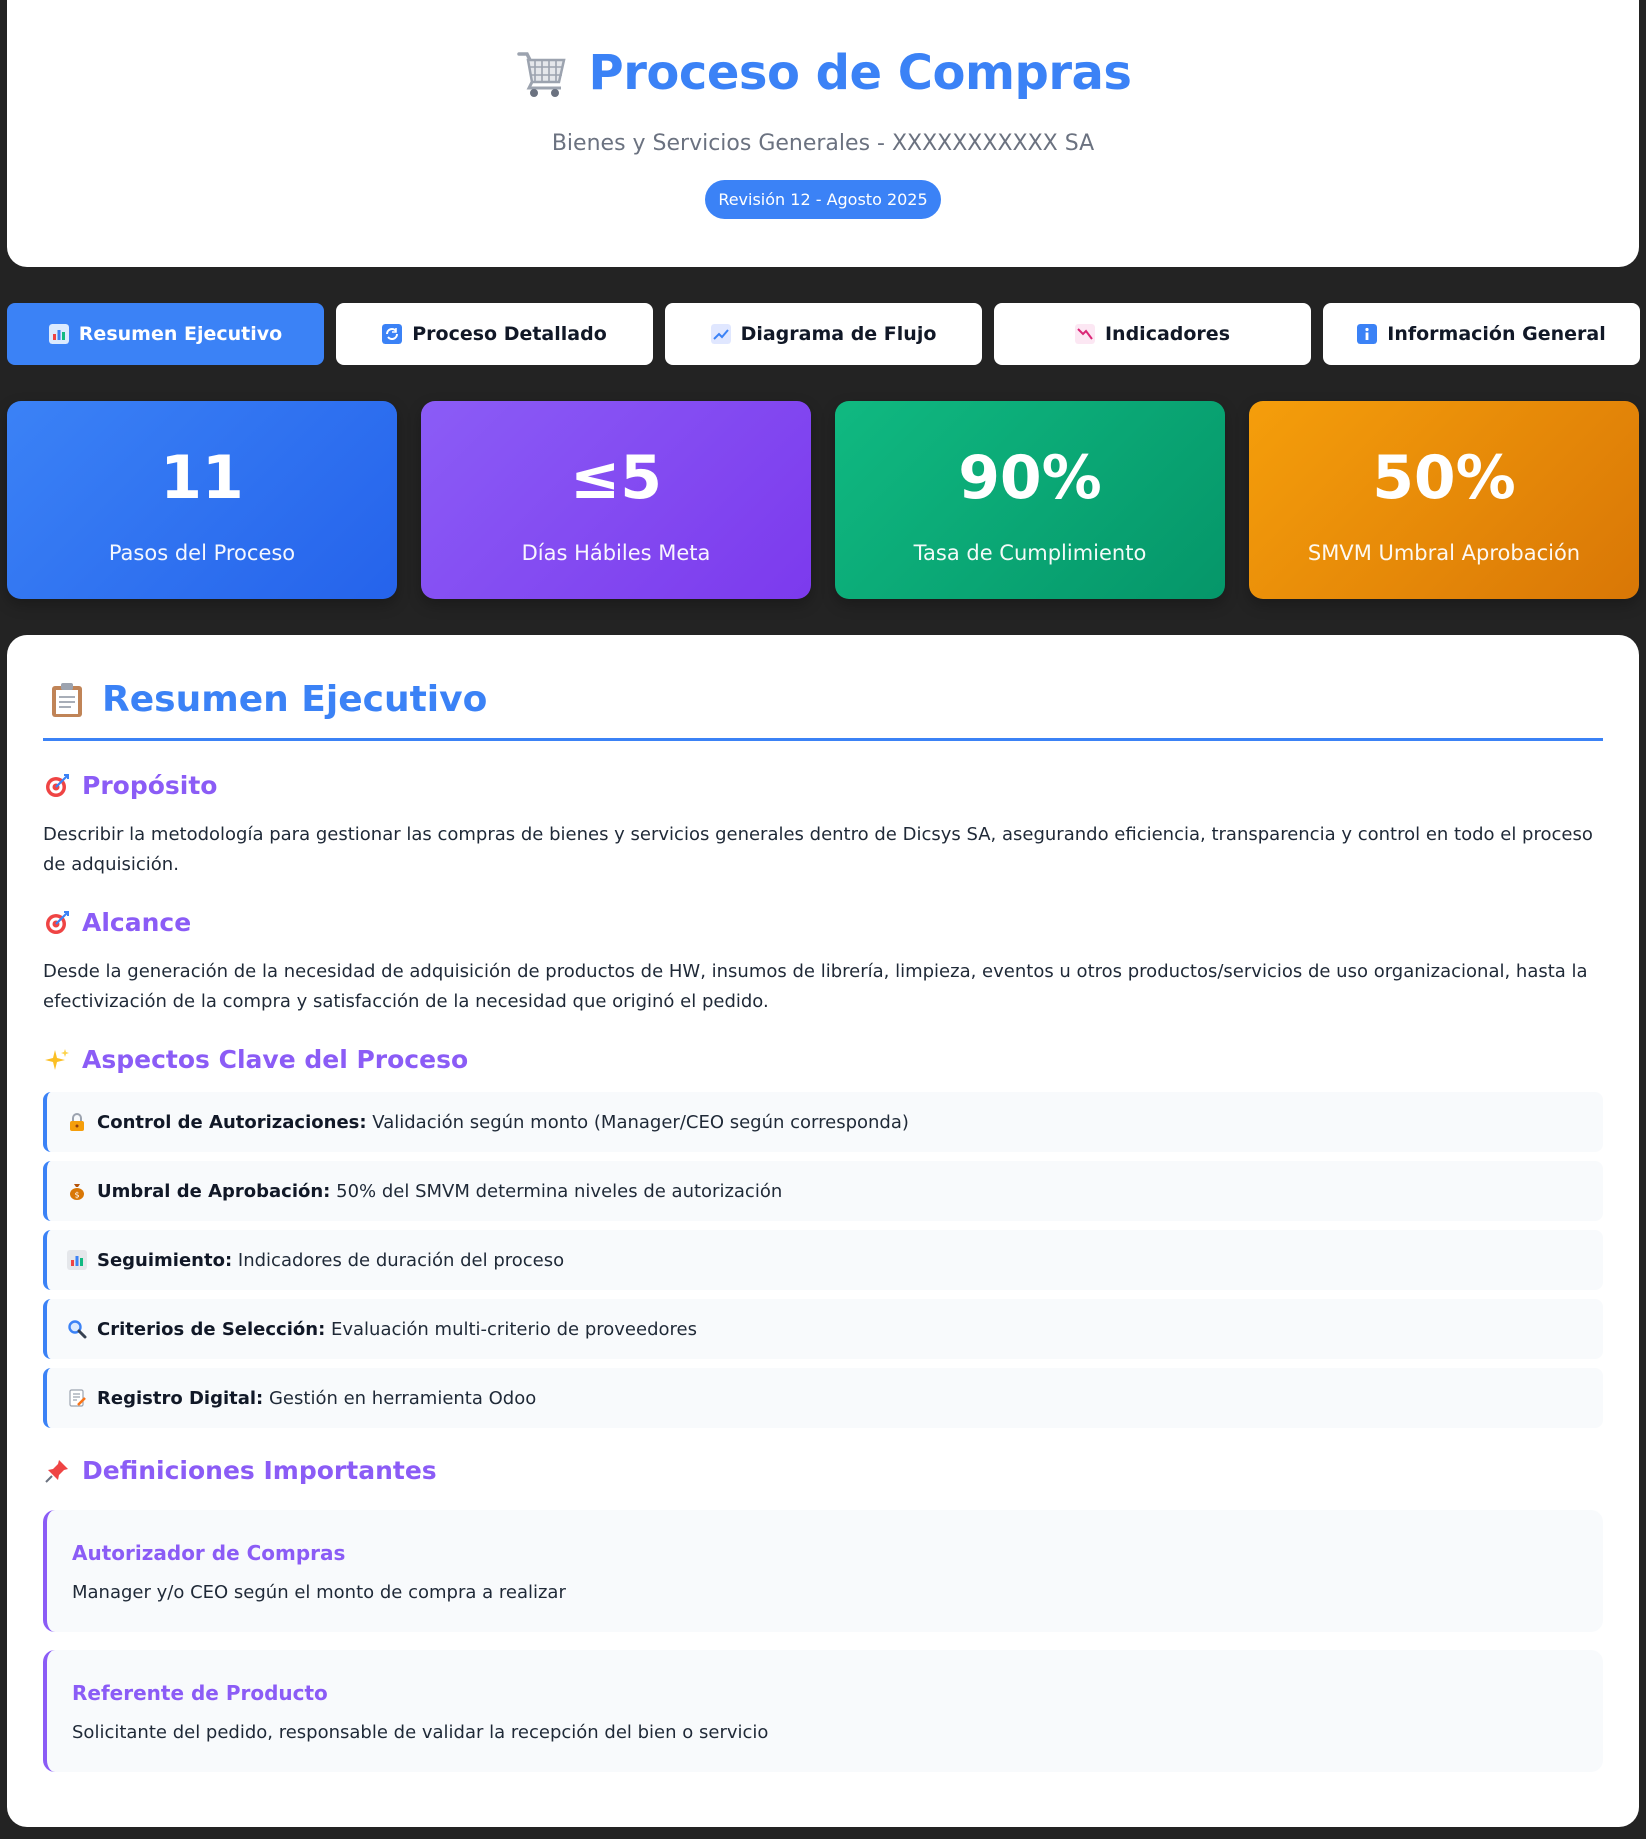 The width and height of the screenshot is (1646, 1839). I want to click on purpose-heading: Propósito, so click(150, 785).